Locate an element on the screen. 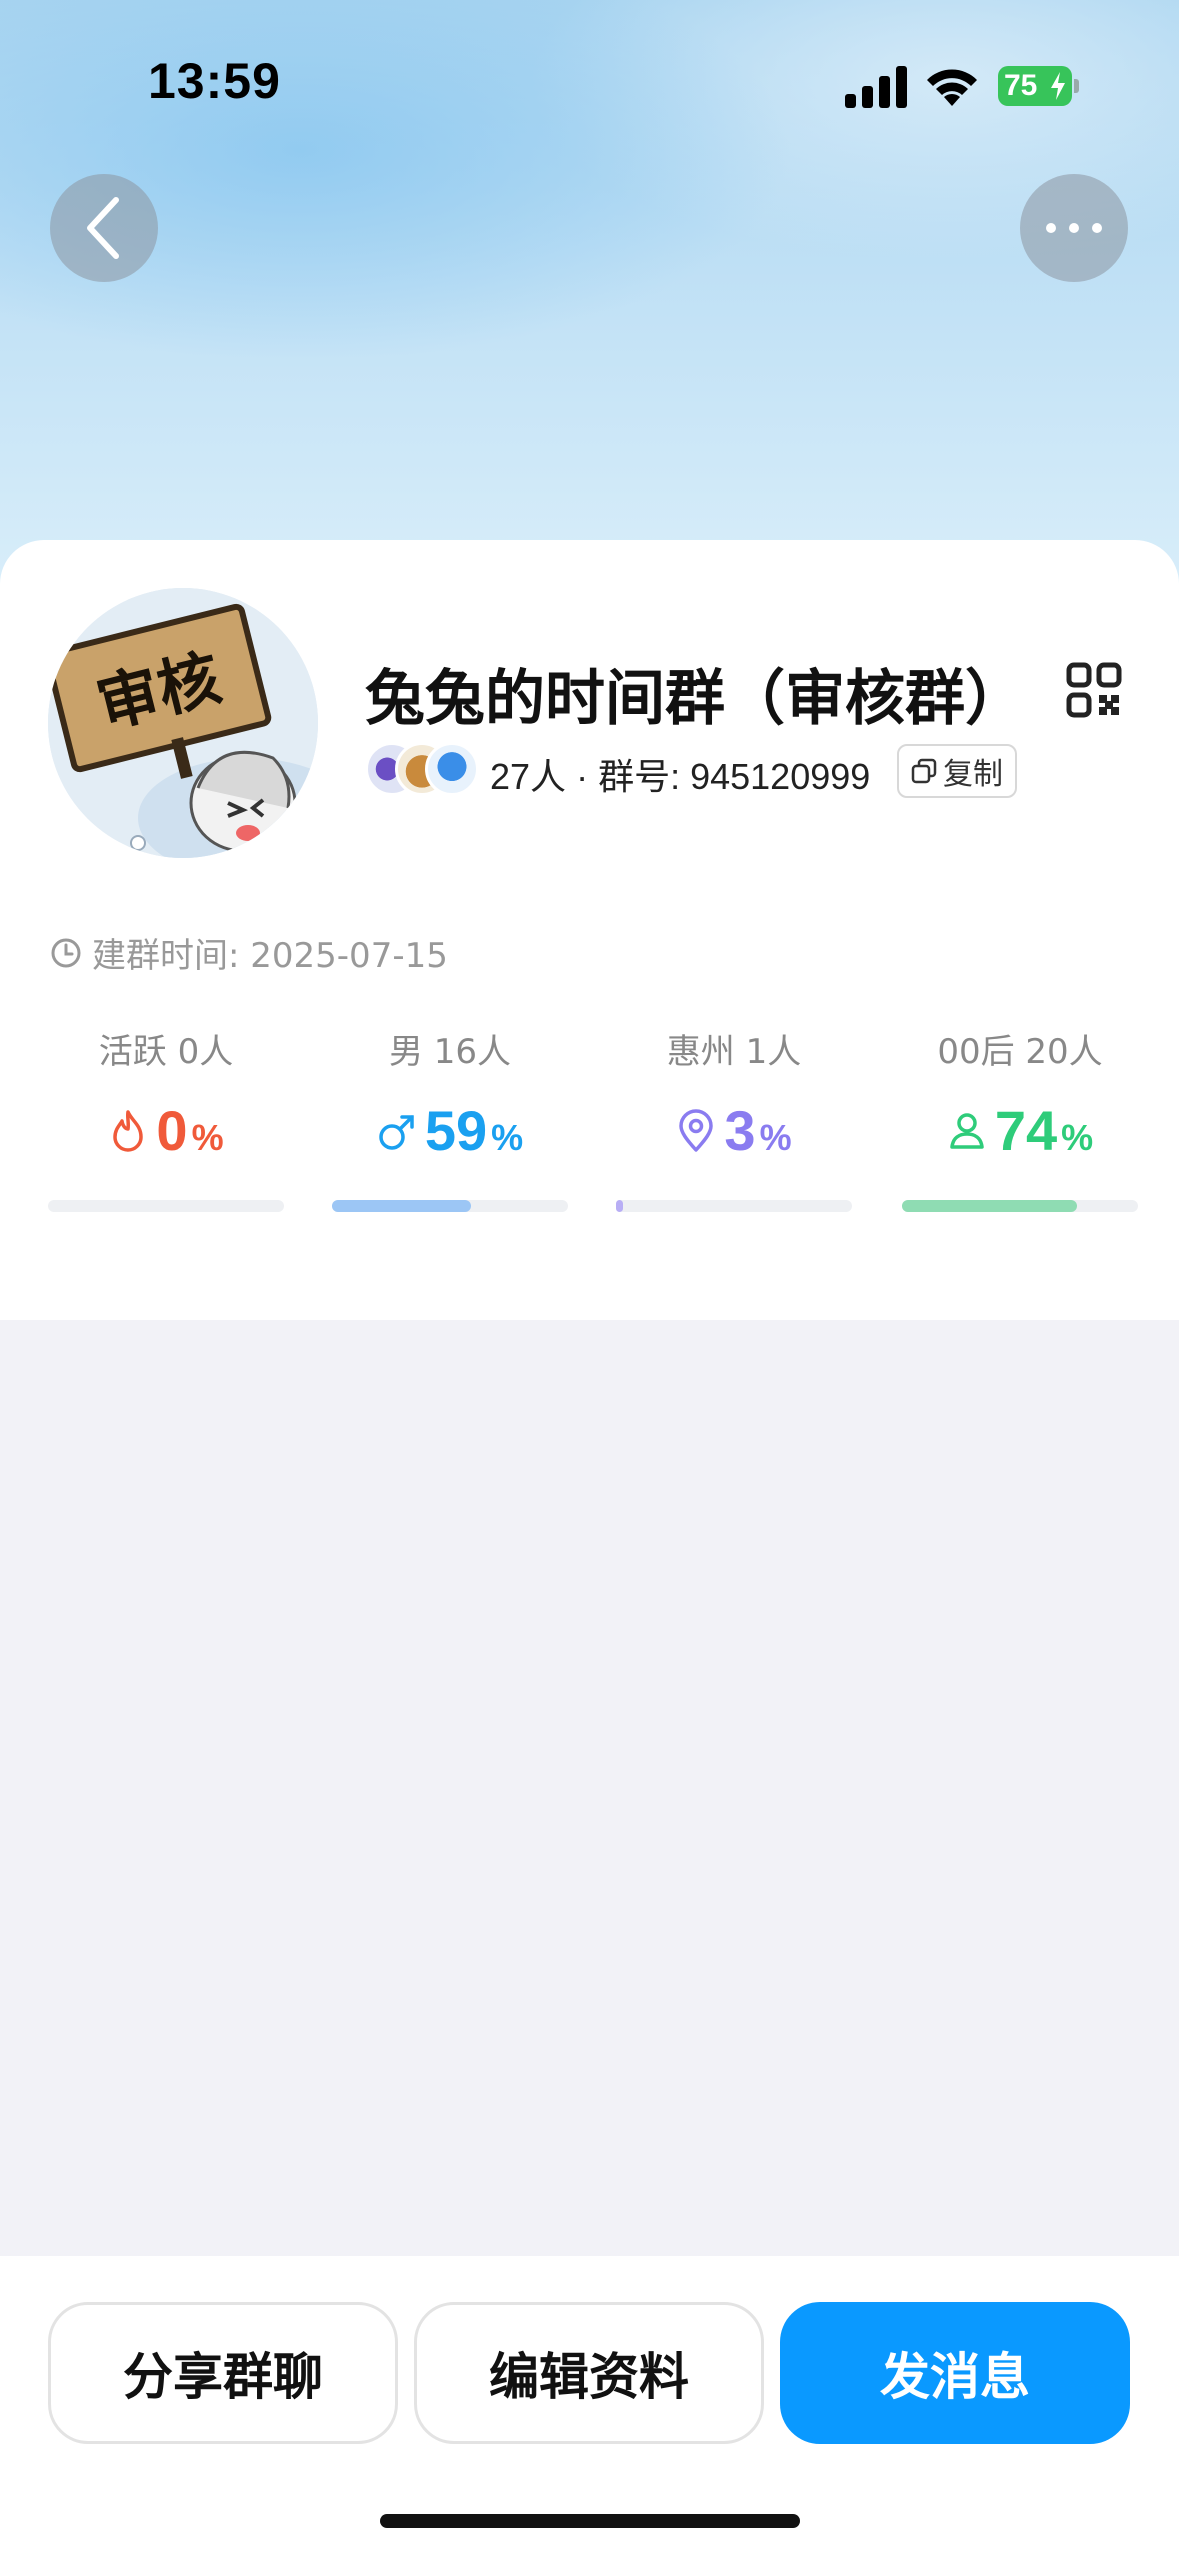 This screenshot has width=1179, height=2556. member-avatar is located at coordinates (452, 769).